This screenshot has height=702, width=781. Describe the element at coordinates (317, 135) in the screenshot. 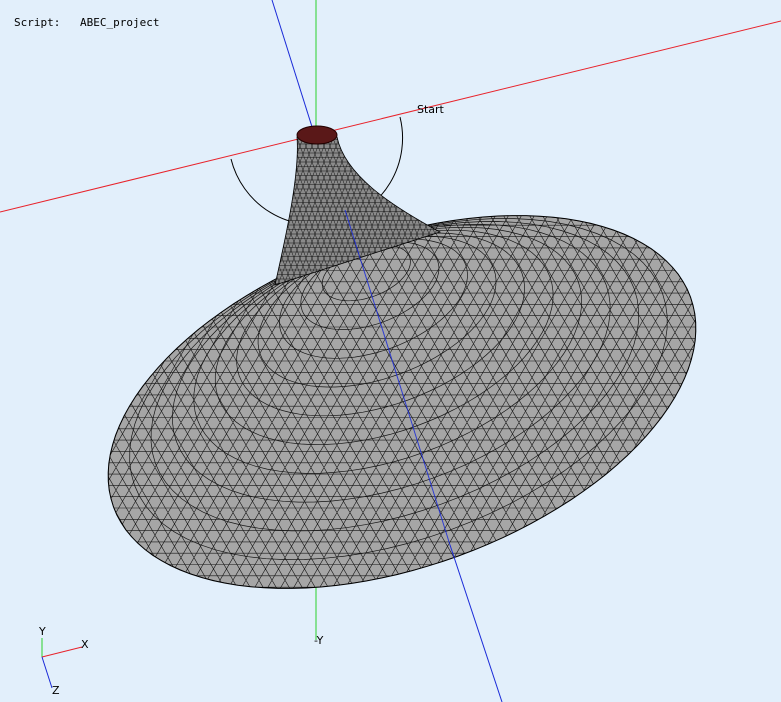

I see `throat-opening` at that location.